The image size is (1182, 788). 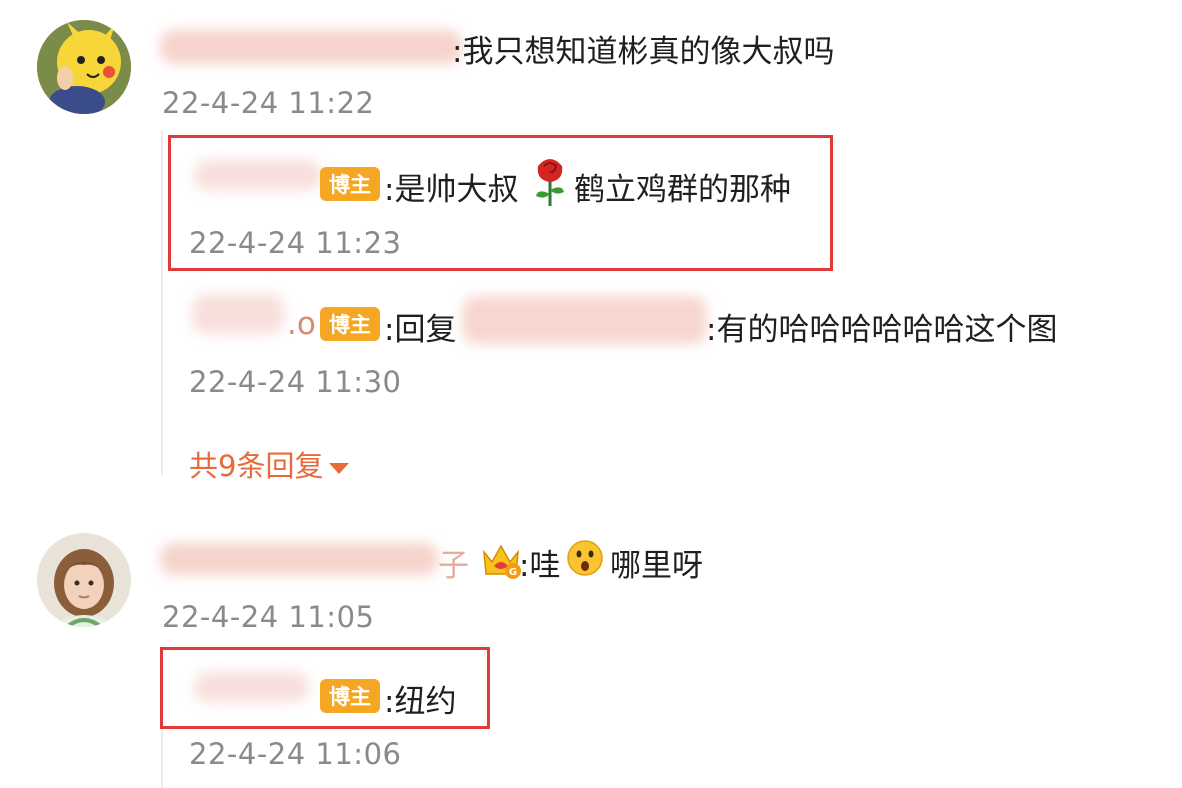 I want to click on reply-prefix: :回复, so click(x=420, y=330).